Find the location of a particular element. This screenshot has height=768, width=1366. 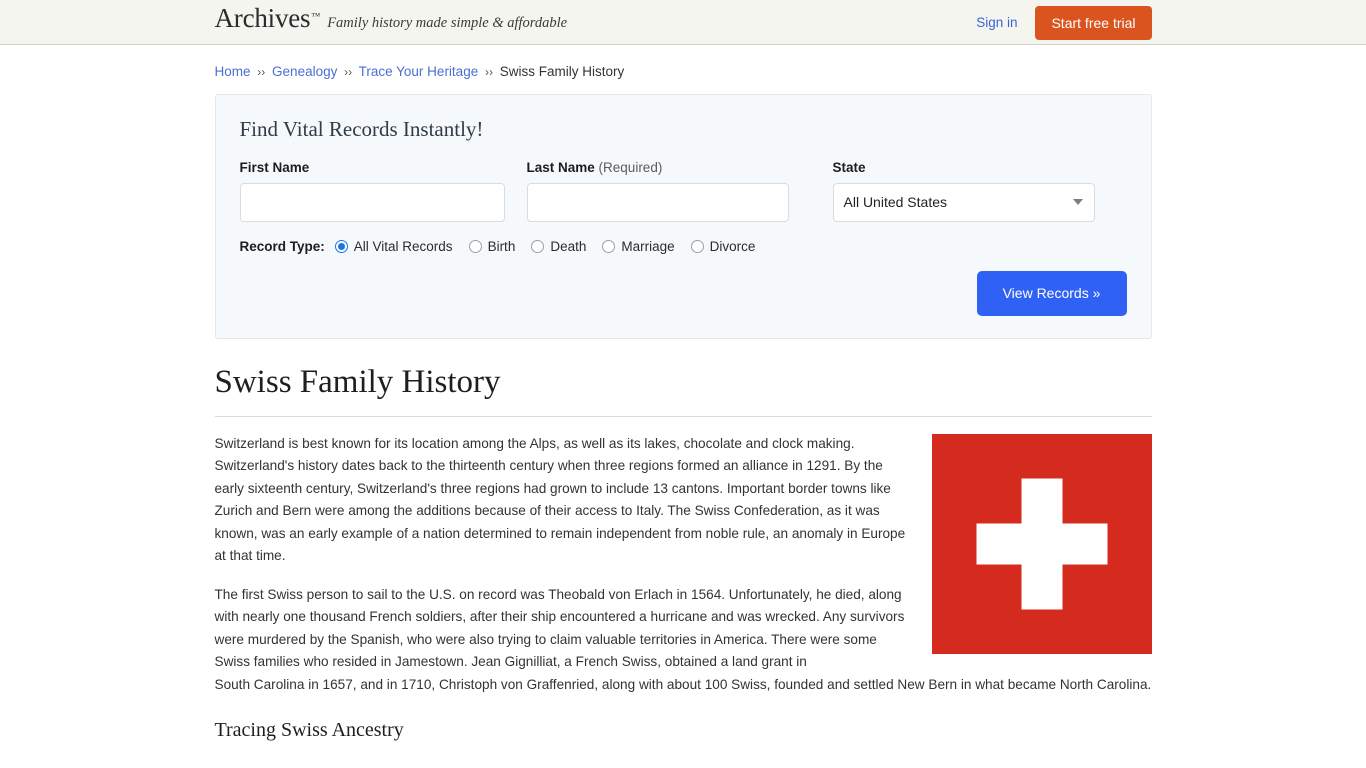

first-name-label: First Name is located at coordinates (274, 167).